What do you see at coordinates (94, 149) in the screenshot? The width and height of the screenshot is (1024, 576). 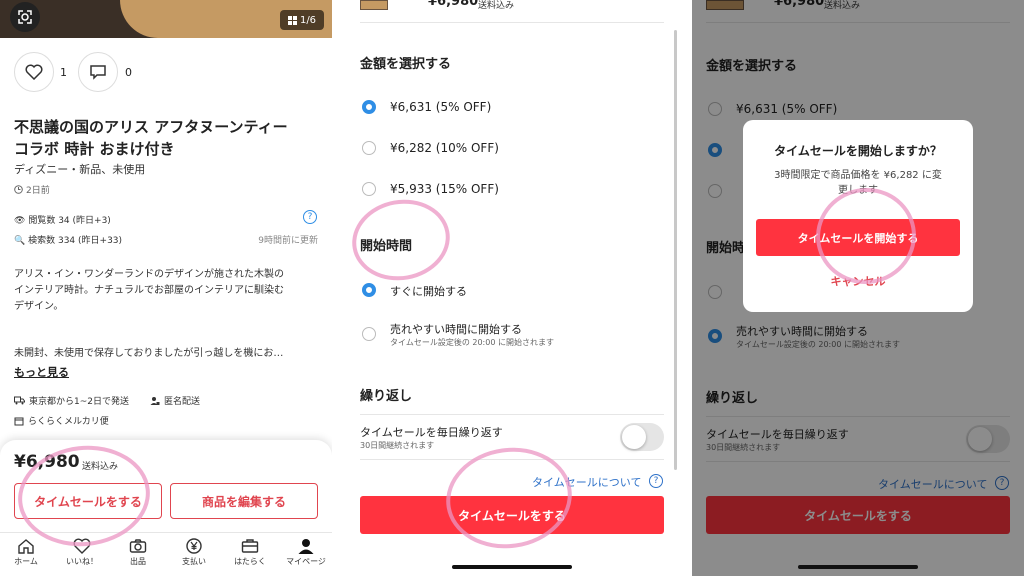 I see `product-title-line2: コラボ 時計 おまけ付き` at bounding box center [94, 149].